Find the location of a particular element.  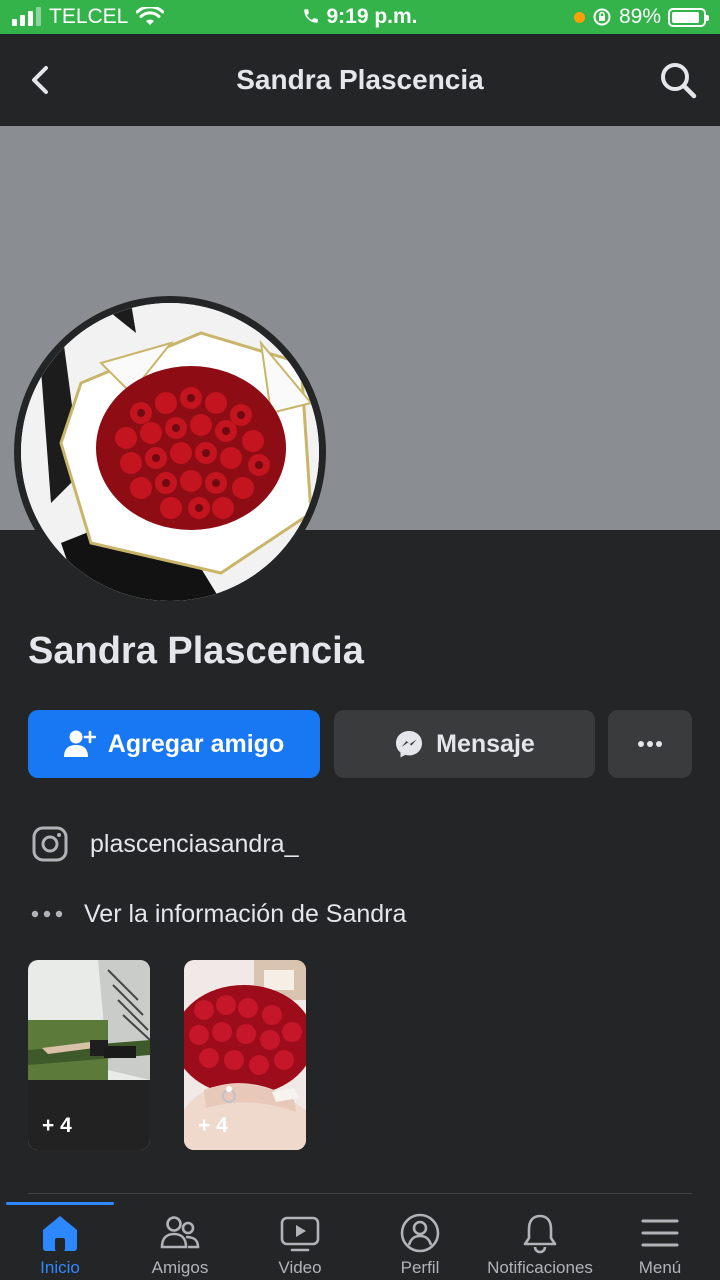

tab-friends: Amigos is located at coordinates (180, 1241).